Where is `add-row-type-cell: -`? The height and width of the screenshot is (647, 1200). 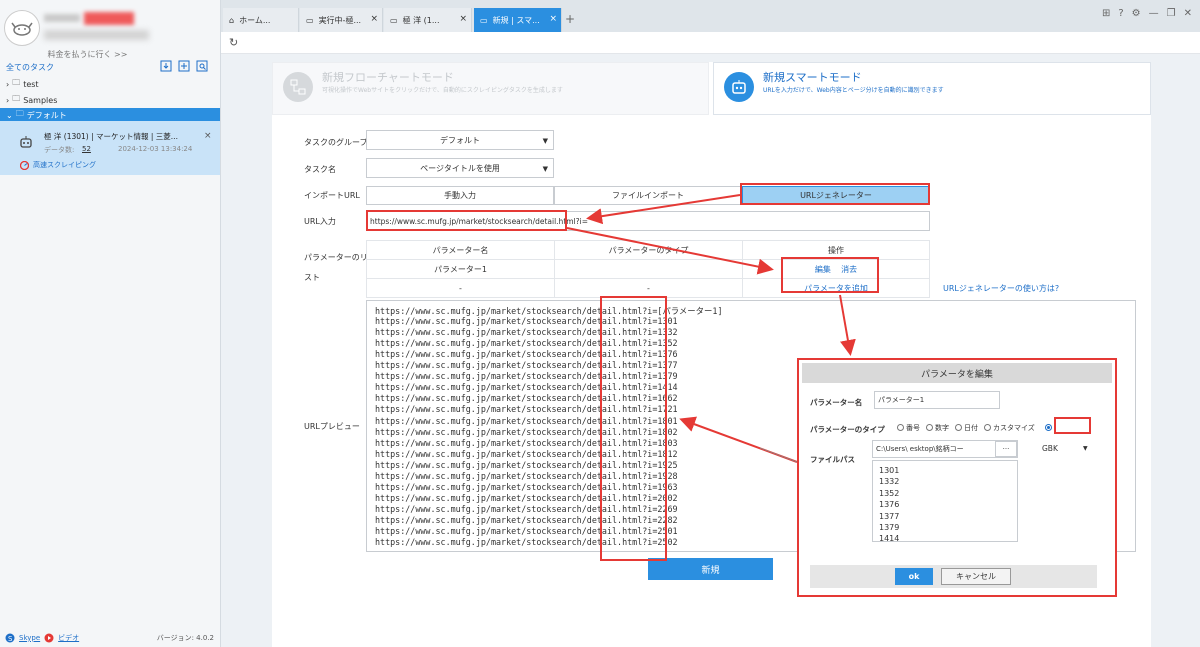 add-row-type-cell: - is located at coordinates (648, 288).